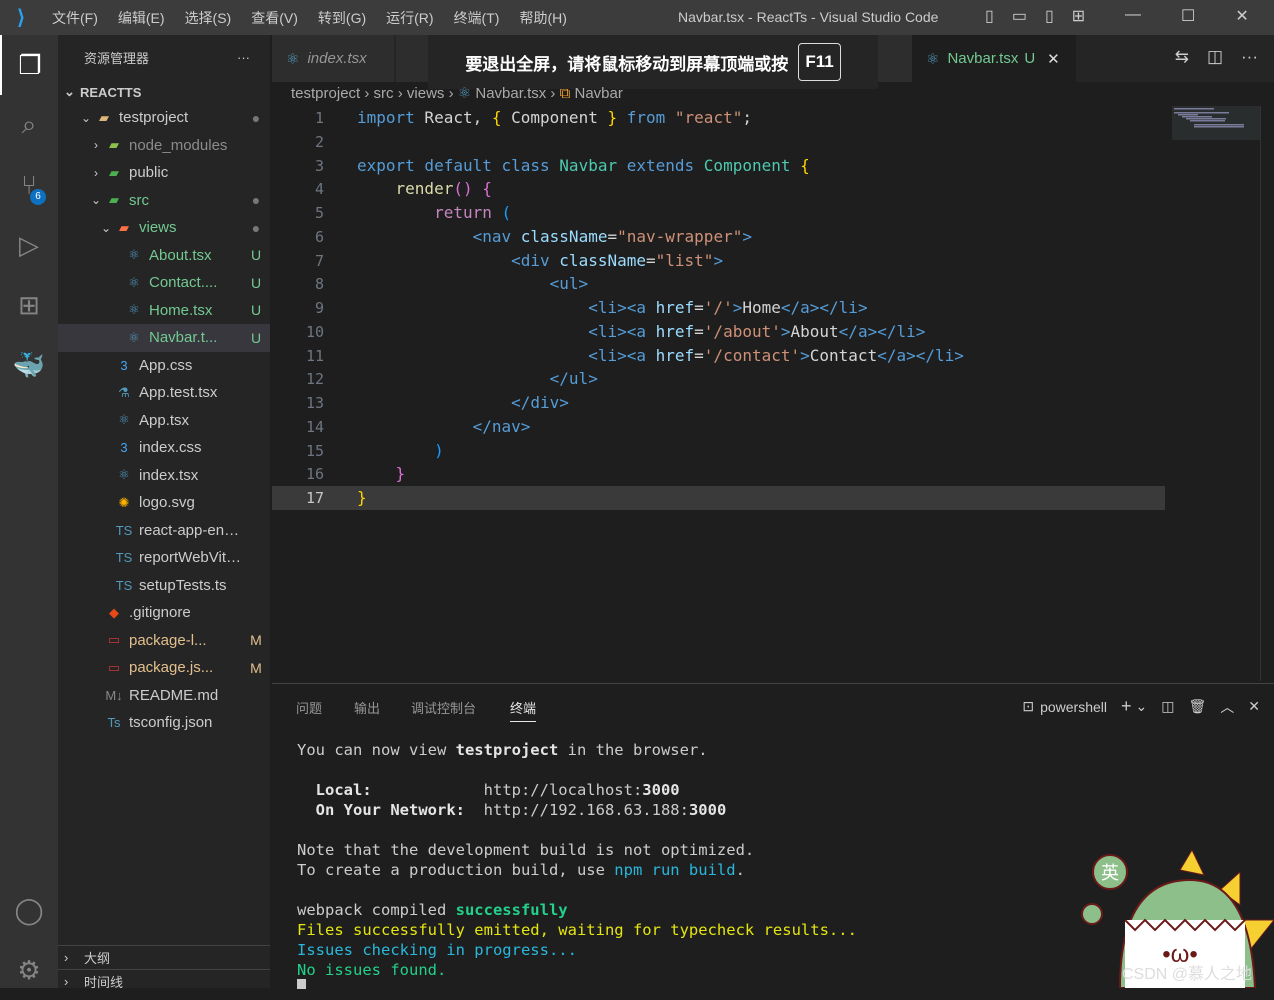 Image resolution: width=1274 pixels, height=1000 pixels. I want to click on editor-scrollbar, so click(1267, 393).